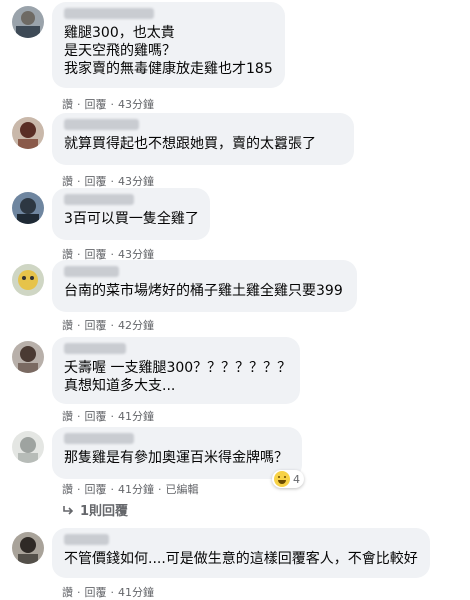 Image resolution: width=470 pixels, height=600 pixels. I want to click on comment-text-line: 我家賣的無毒健康放走雞也才185, so click(168, 69).